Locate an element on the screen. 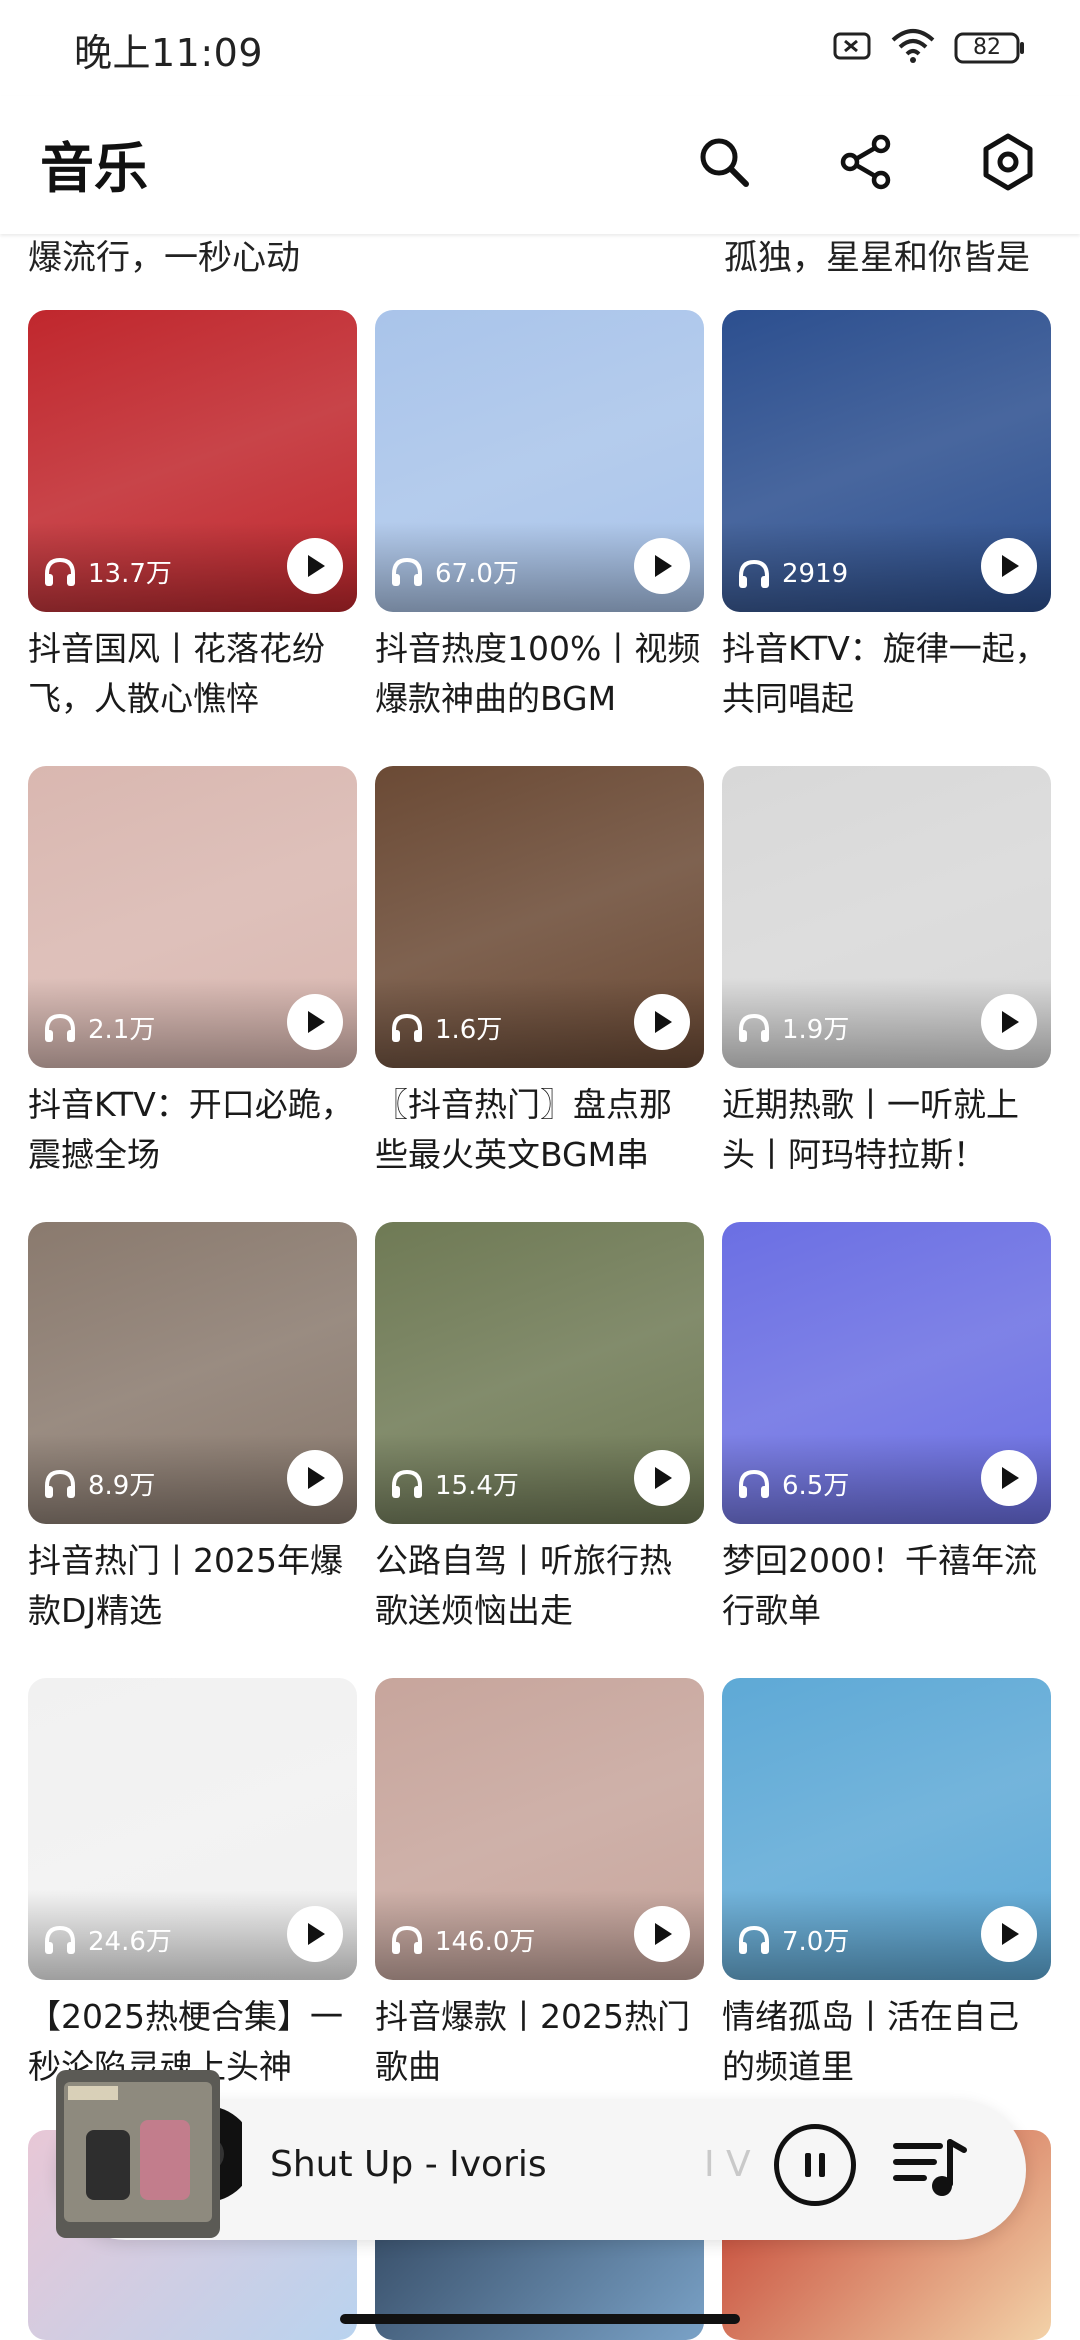 The height and width of the screenshot is (2340, 1080). playlist-cover: 8.9万 is located at coordinates (192, 1373).